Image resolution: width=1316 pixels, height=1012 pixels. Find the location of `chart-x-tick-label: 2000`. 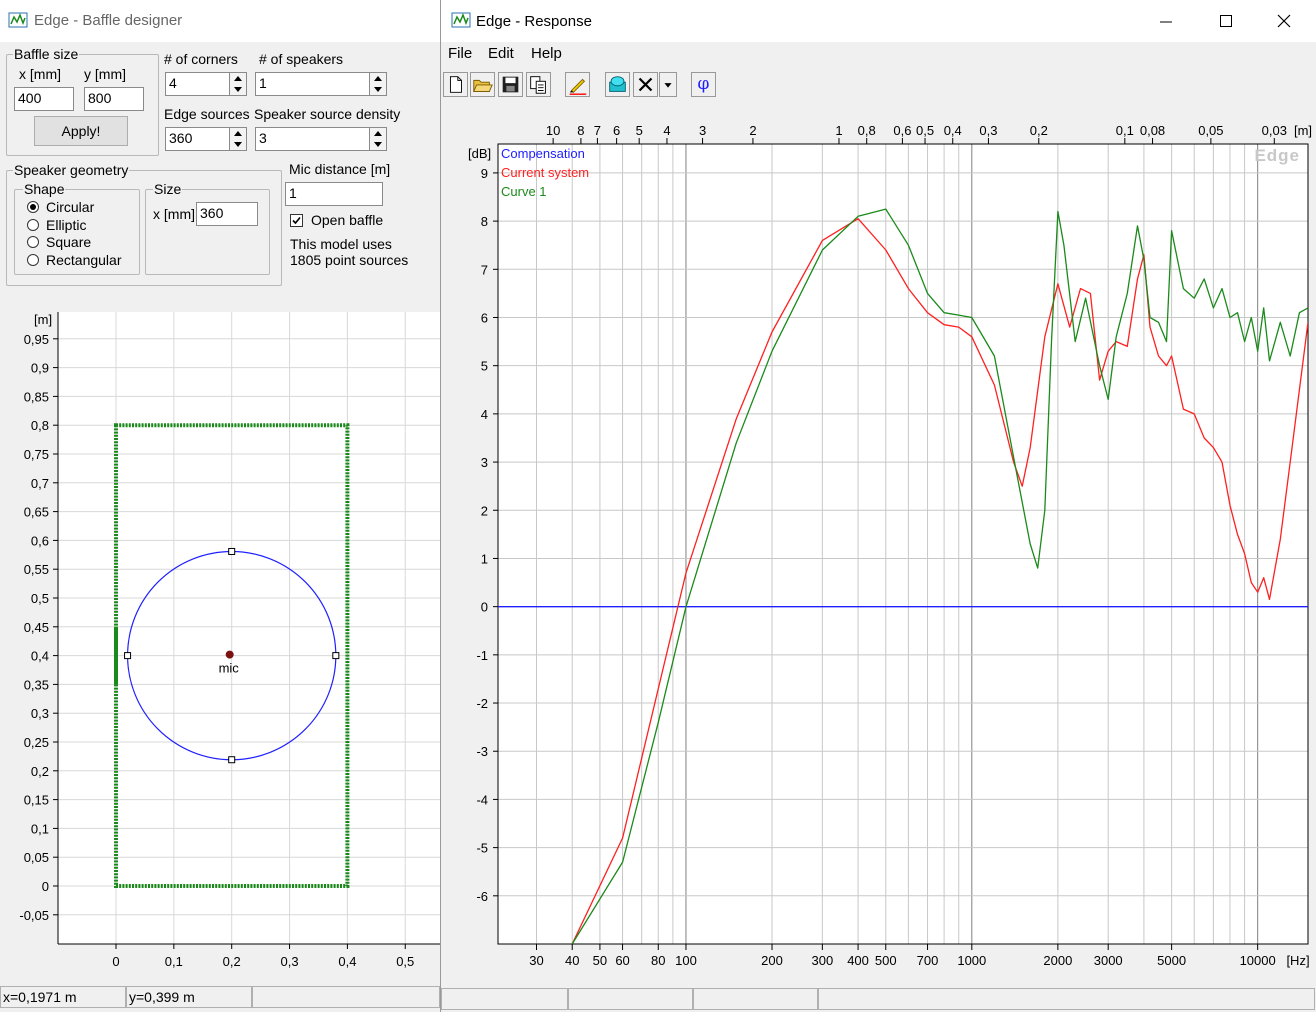

chart-x-tick-label: 2000 is located at coordinates (1057, 960).